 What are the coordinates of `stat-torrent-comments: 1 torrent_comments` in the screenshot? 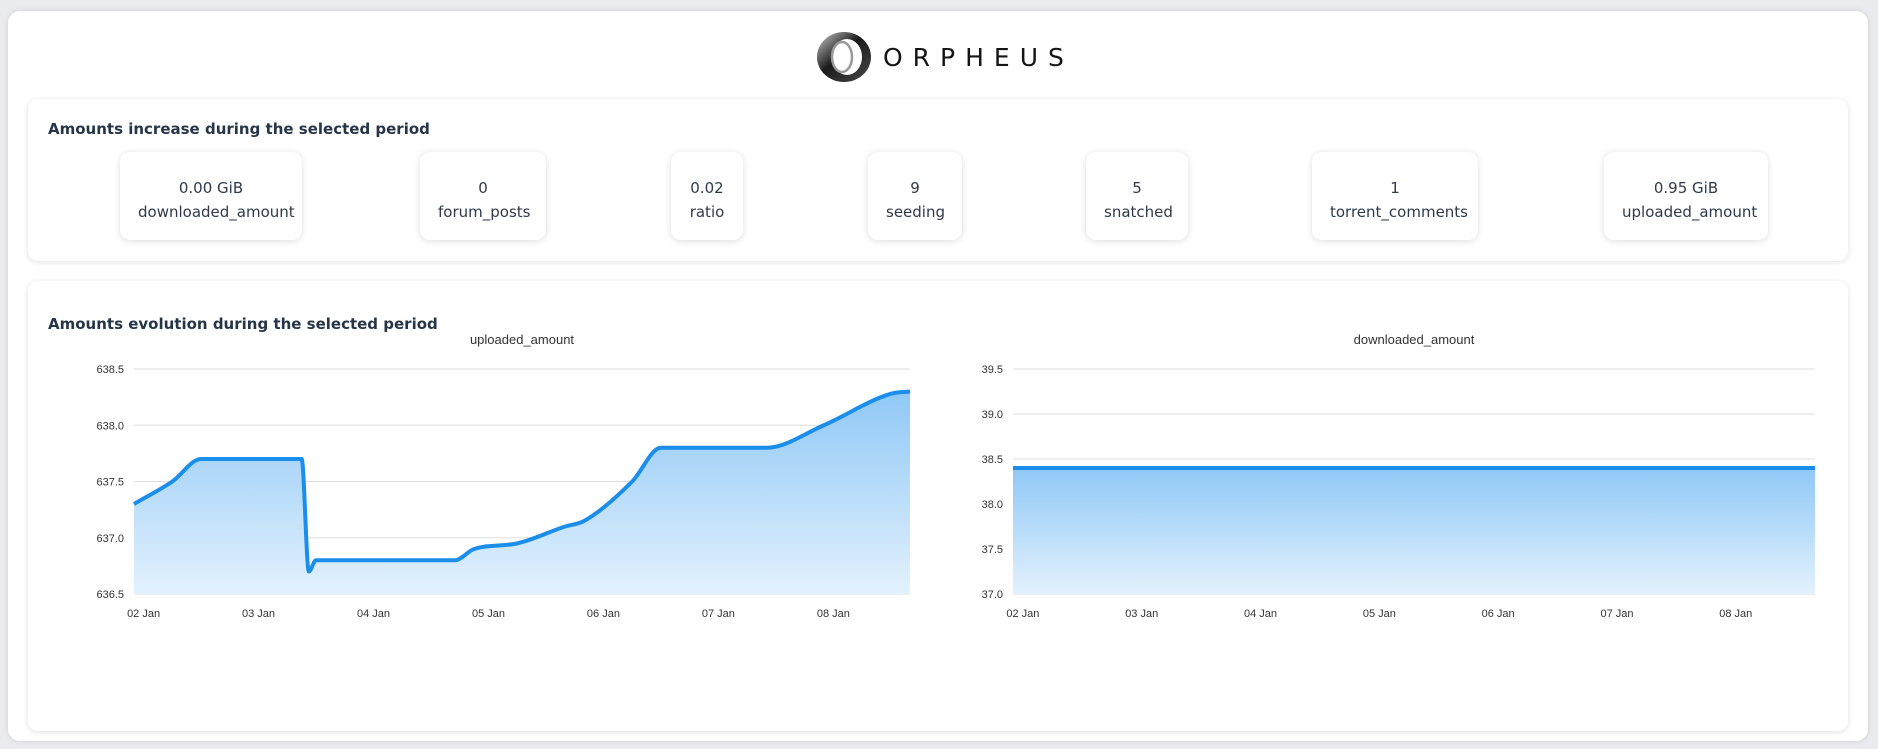 It's located at (1395, 196).